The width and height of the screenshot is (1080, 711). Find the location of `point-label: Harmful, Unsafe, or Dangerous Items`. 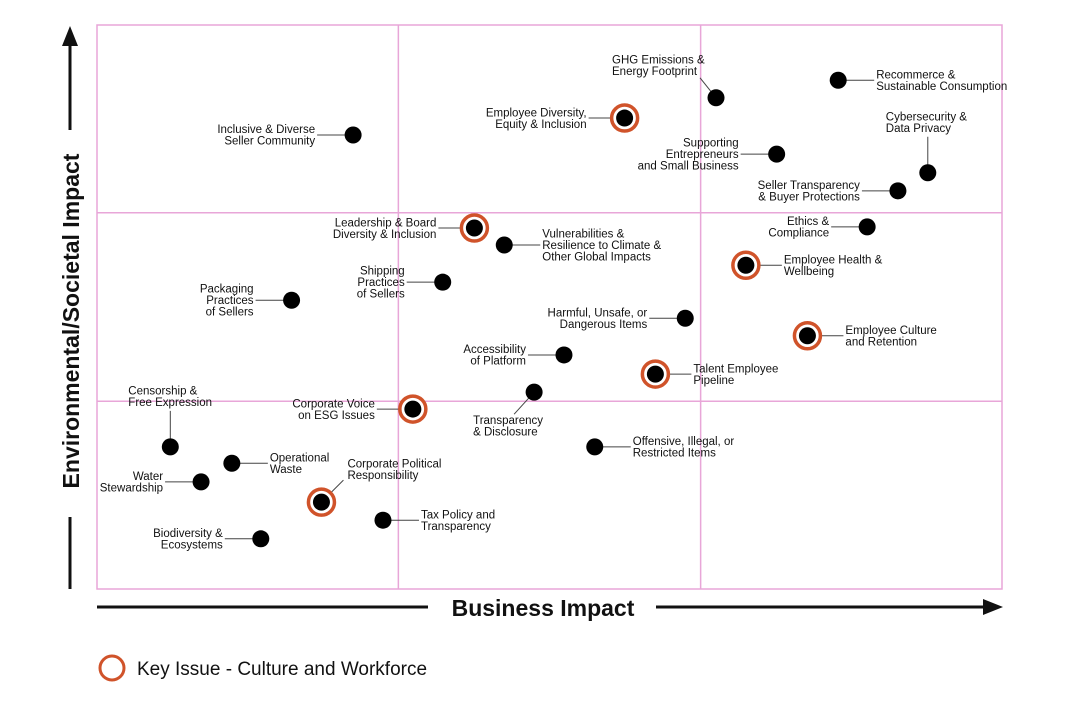

point-label: Harmful, Unsafe, or Dangerous Items is located at coordinates (598, 320).